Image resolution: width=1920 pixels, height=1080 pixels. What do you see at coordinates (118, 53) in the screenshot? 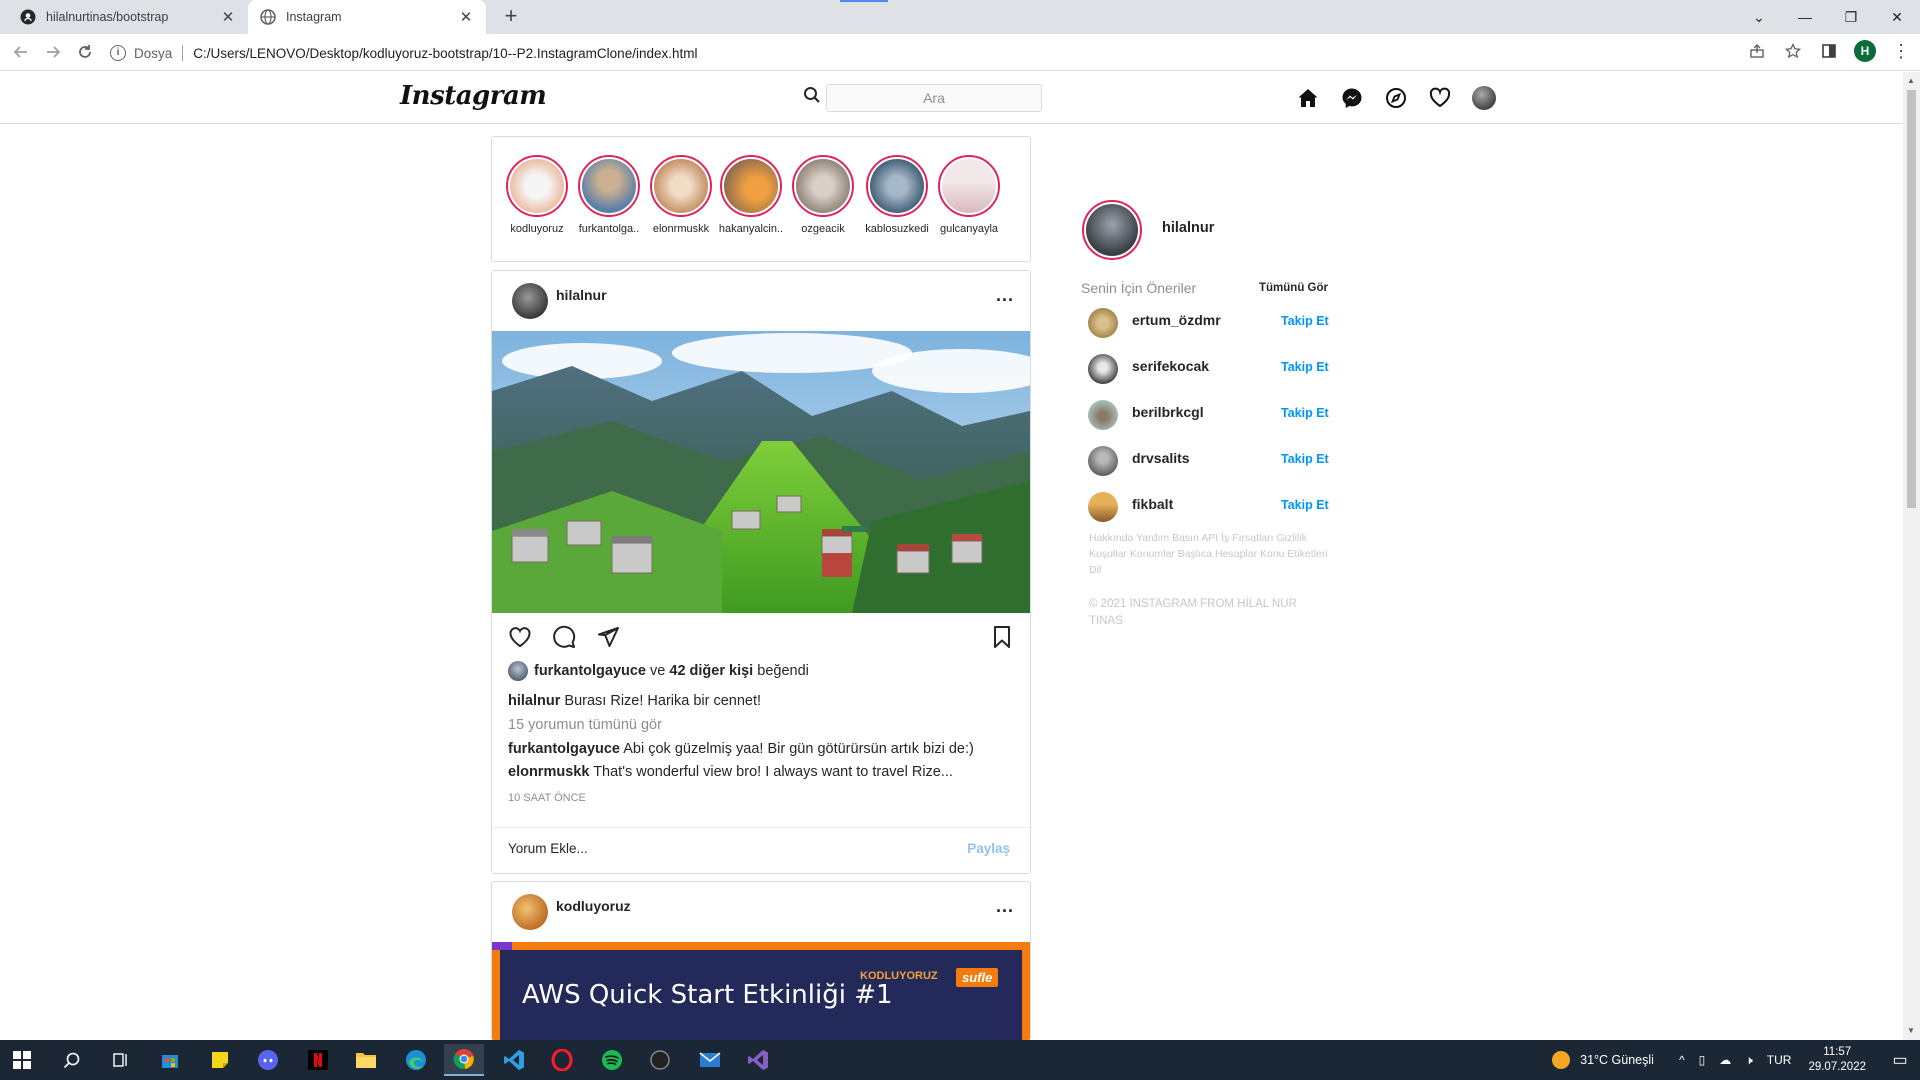
I see `info-icon: i` at bounding box center [118, 53].